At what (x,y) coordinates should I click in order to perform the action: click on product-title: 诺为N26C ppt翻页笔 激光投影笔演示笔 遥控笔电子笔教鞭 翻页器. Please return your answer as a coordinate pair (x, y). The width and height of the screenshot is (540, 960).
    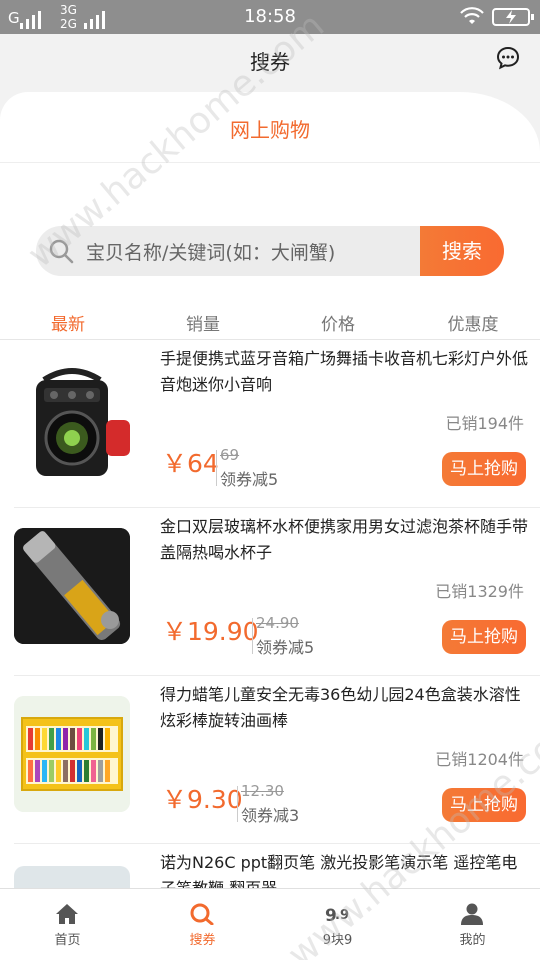
    Looking at the image, I should click on (339, 870).